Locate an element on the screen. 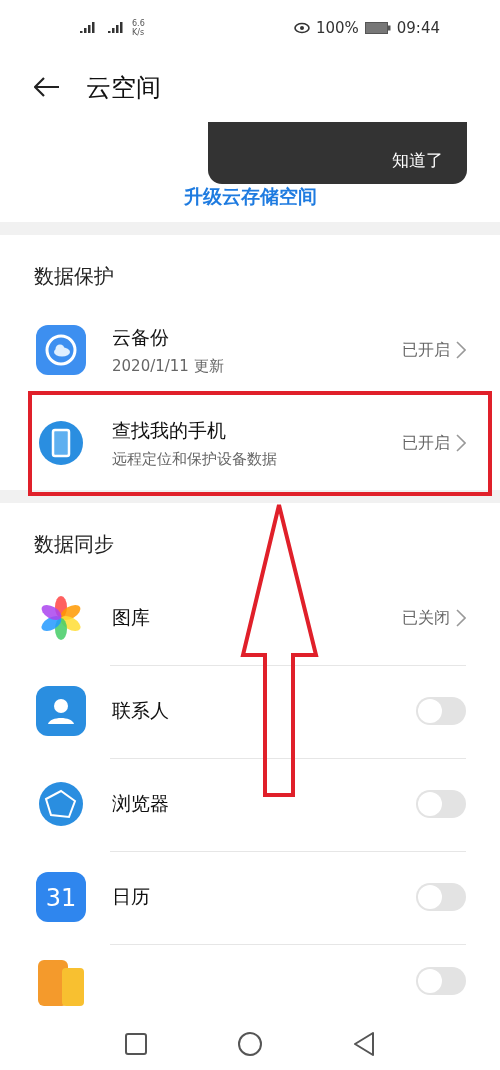 The image size is (500, 1070). calendar-icon: 31 is located at coordinates (61, 897).